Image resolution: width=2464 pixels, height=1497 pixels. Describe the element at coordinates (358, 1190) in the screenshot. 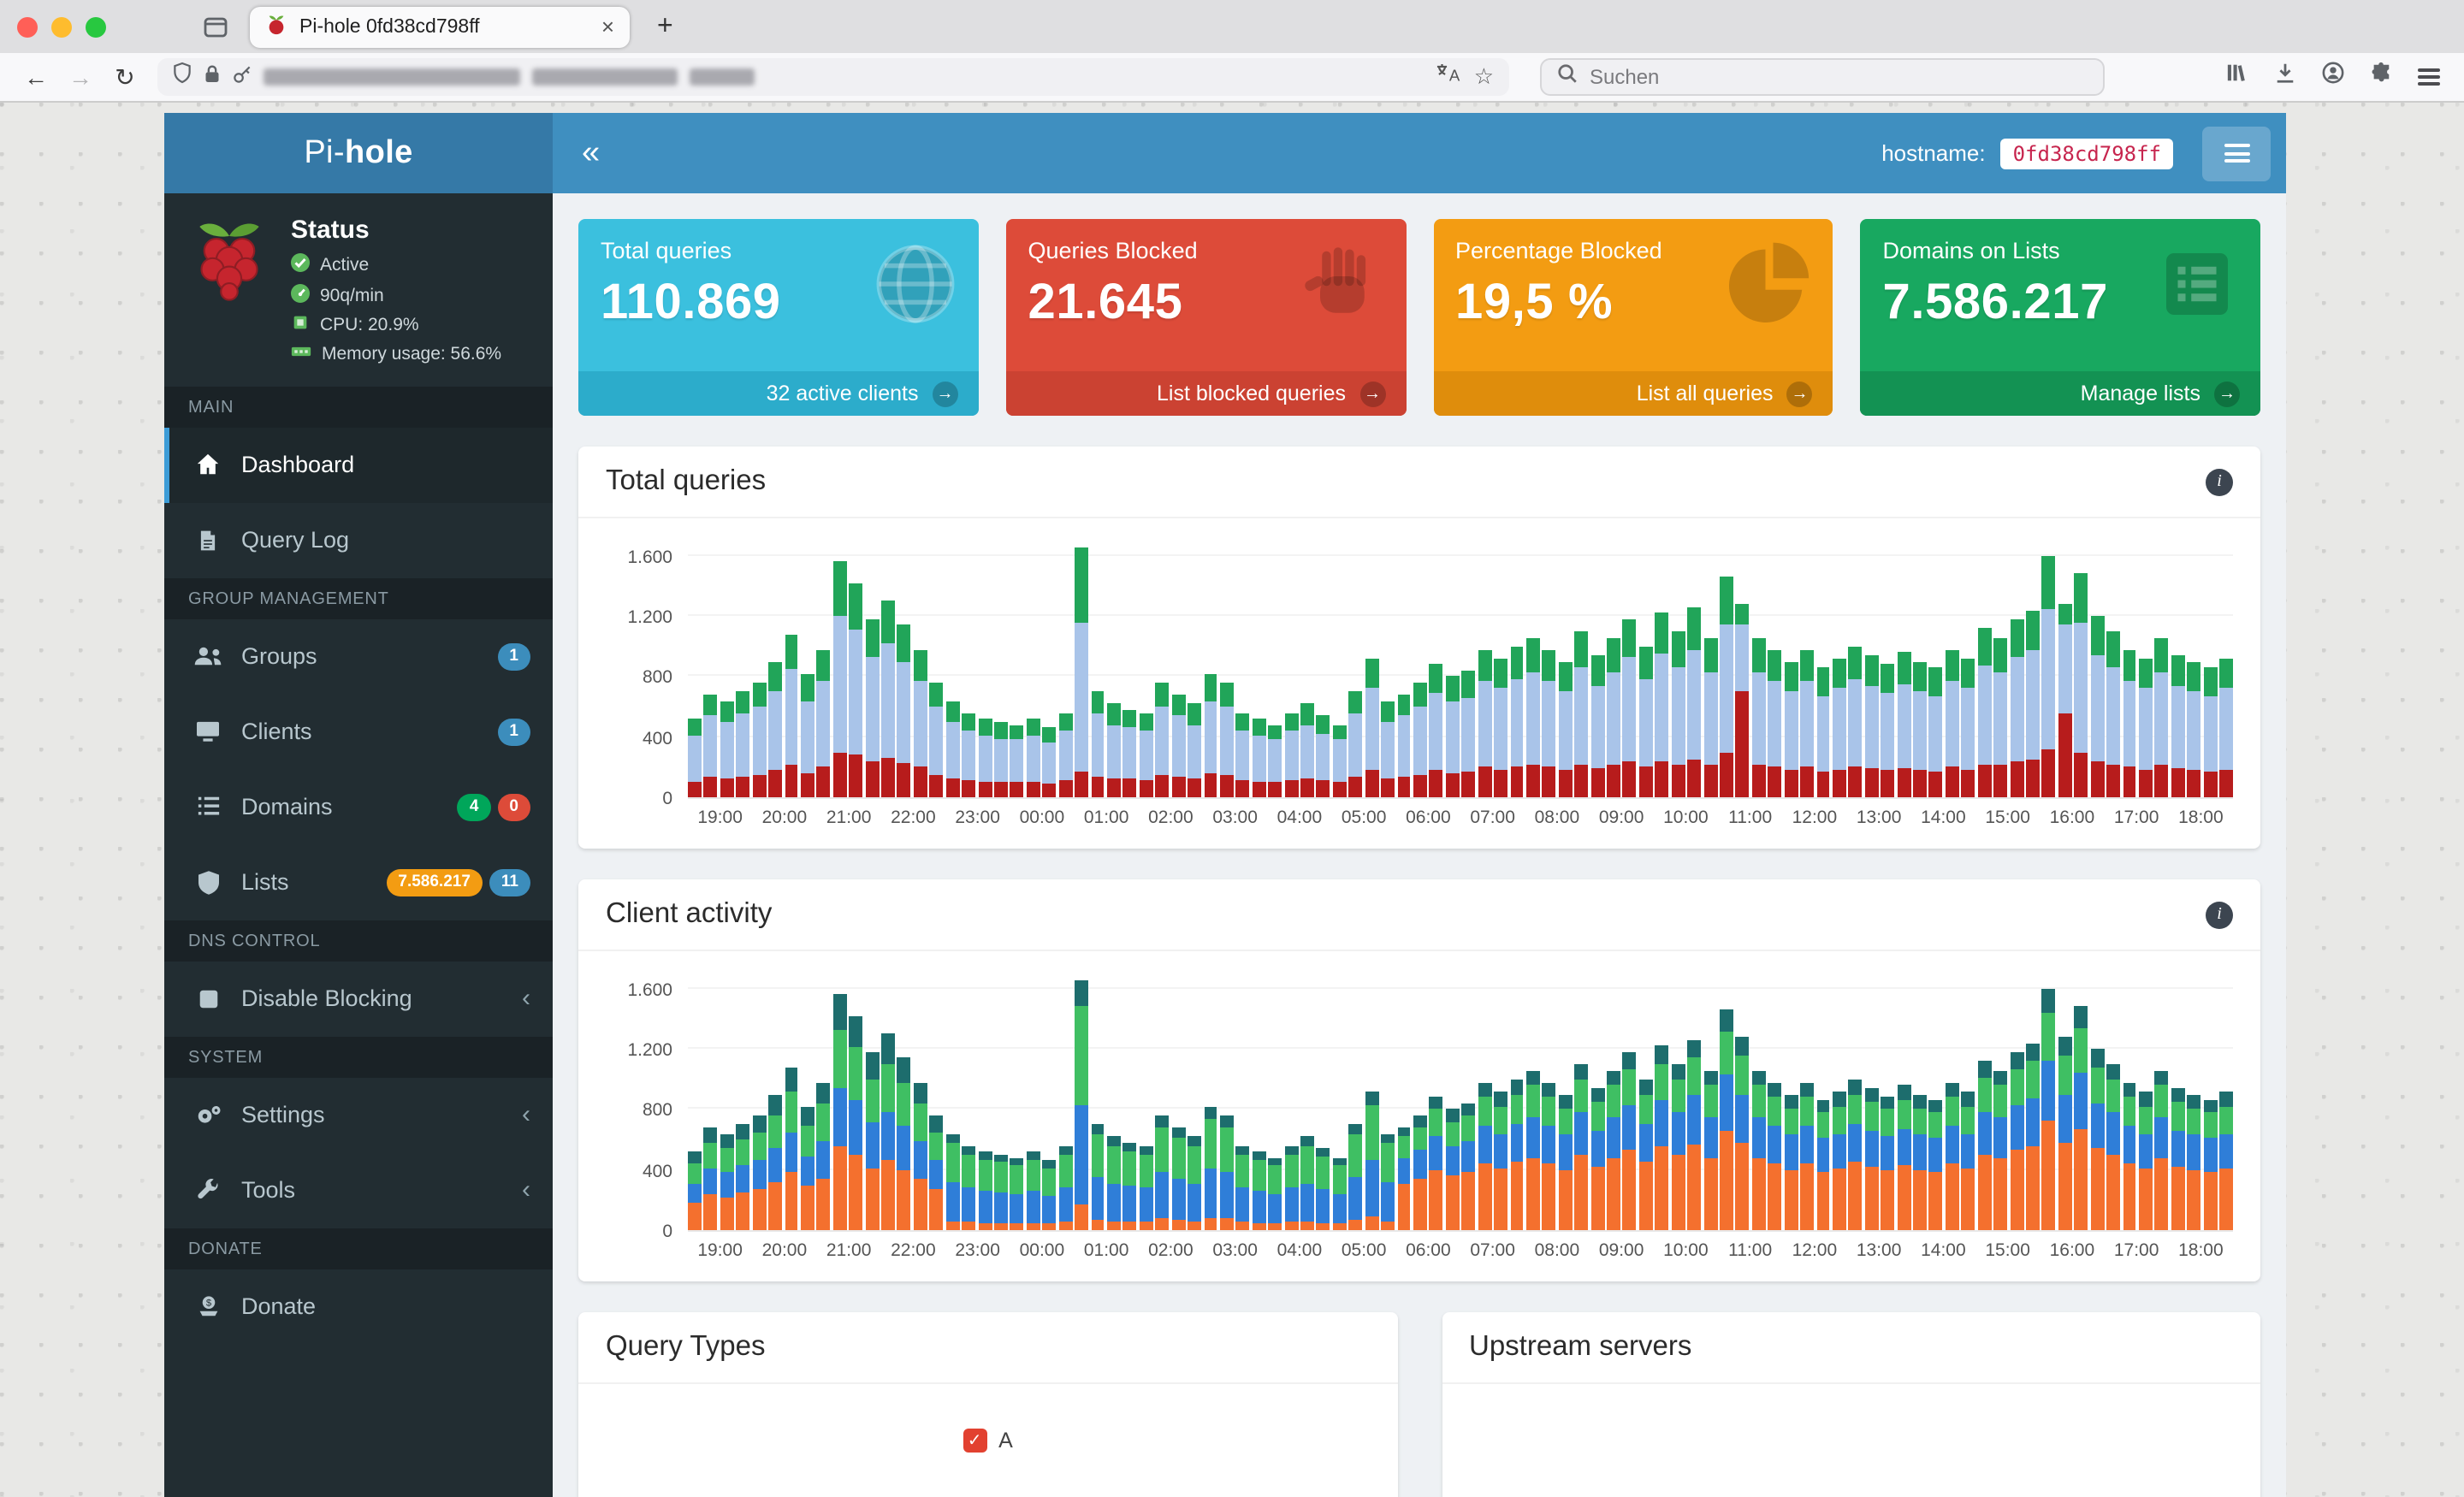

I see `sidebar-item-tools: Tools ‹` at that location.